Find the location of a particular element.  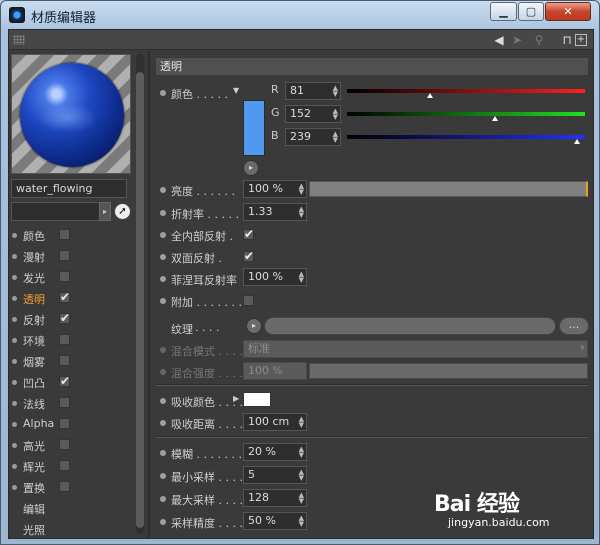

color-swatch is located at coordinates (254, 128).